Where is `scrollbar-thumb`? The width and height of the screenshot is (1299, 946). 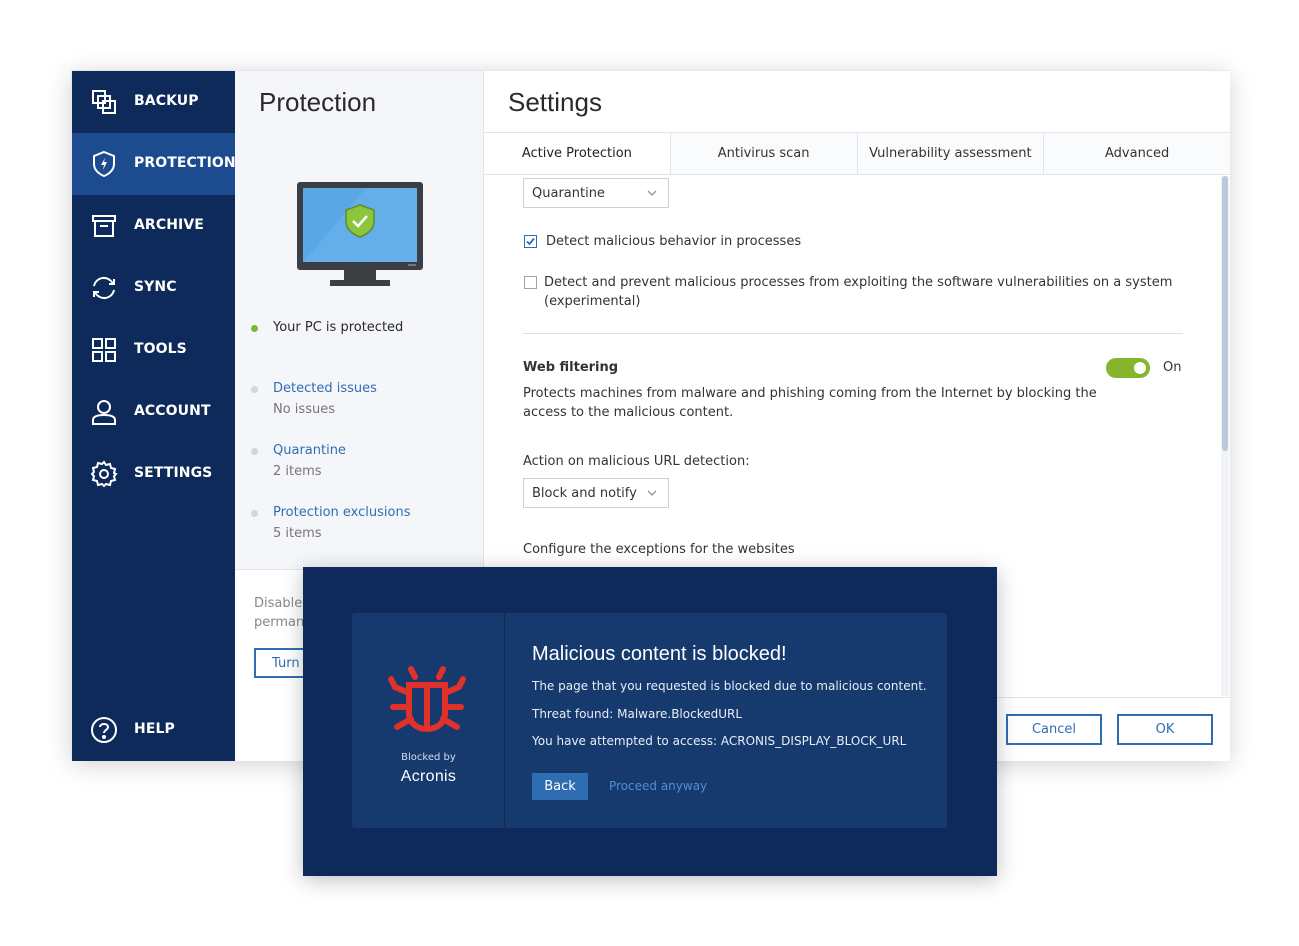 scrollbar-thumb is located at coordinates (1225, 313).